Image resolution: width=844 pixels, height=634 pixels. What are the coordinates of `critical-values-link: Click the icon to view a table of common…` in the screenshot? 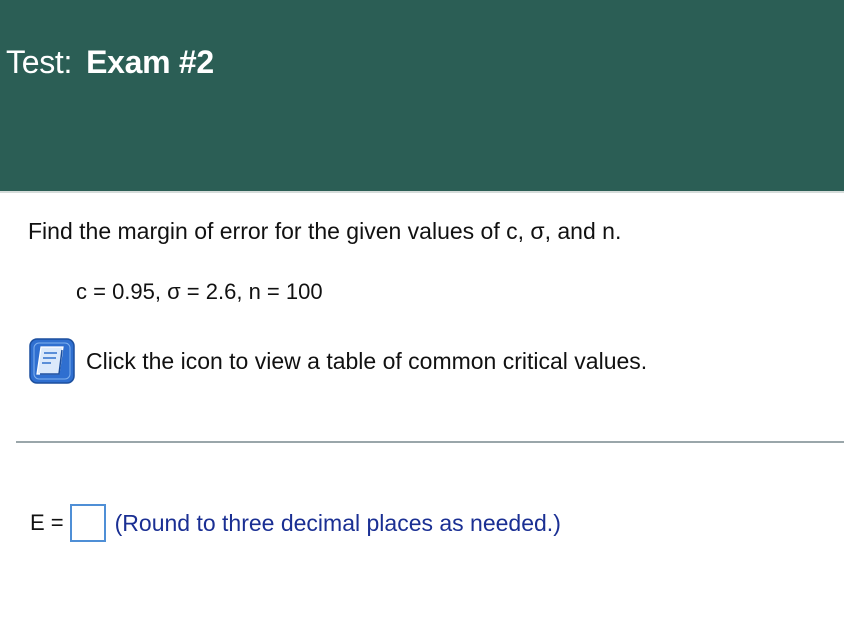 It's located at (338, 361).